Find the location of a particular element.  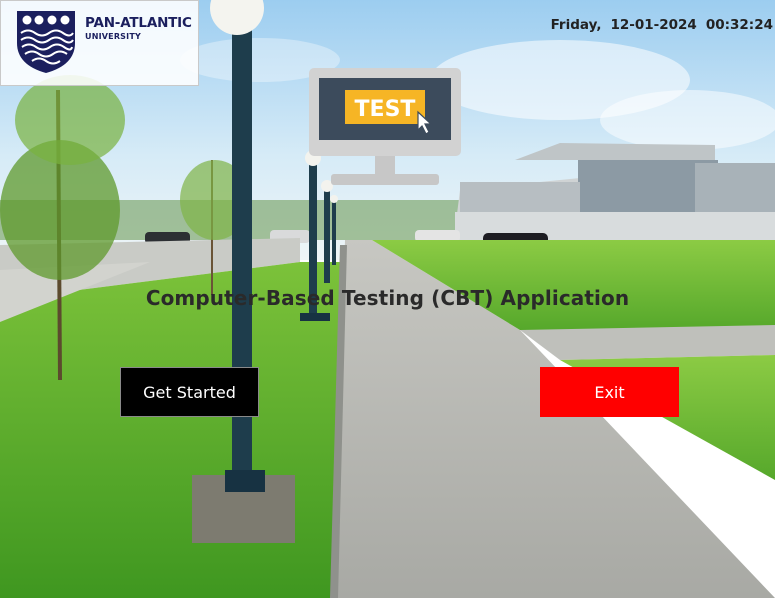

date-time-display: Friday, 12-01-2024 00:32:24 is located at coordinates (662, 25).